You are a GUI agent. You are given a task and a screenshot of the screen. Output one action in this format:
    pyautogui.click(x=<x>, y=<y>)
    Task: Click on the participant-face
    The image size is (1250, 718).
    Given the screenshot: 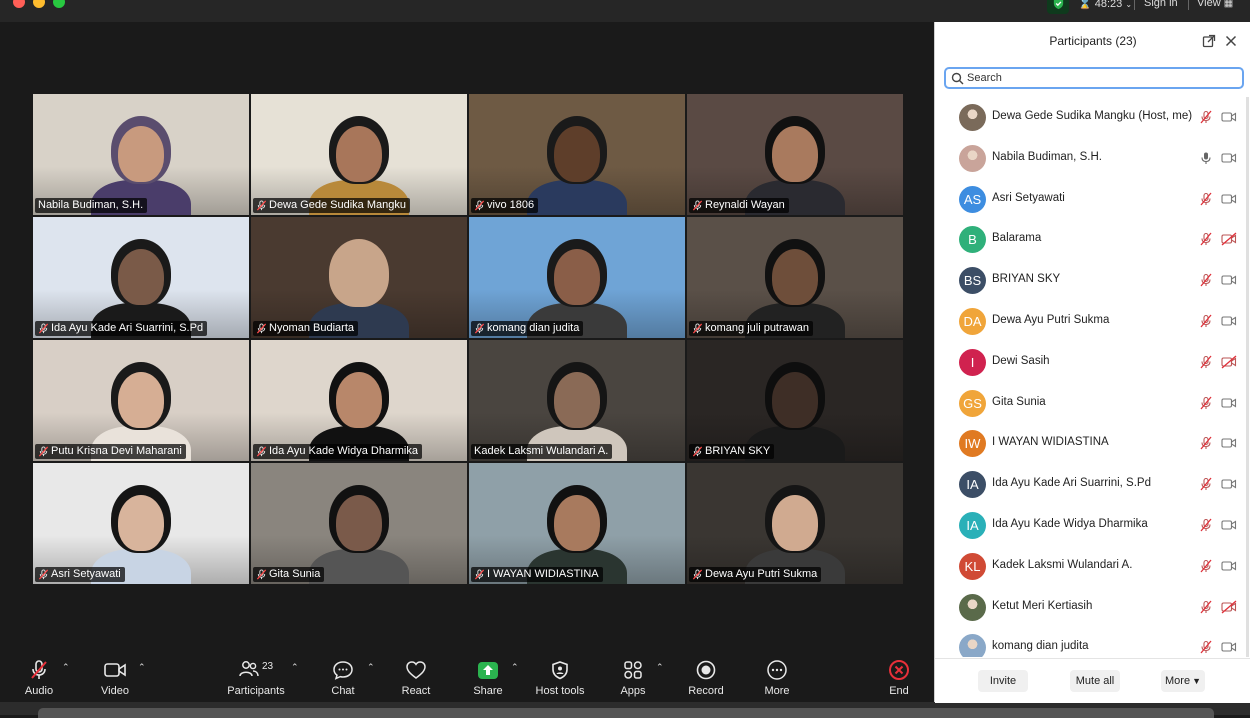 What is the action you would take?
    pyautogui.click(x=795, y=277)
    